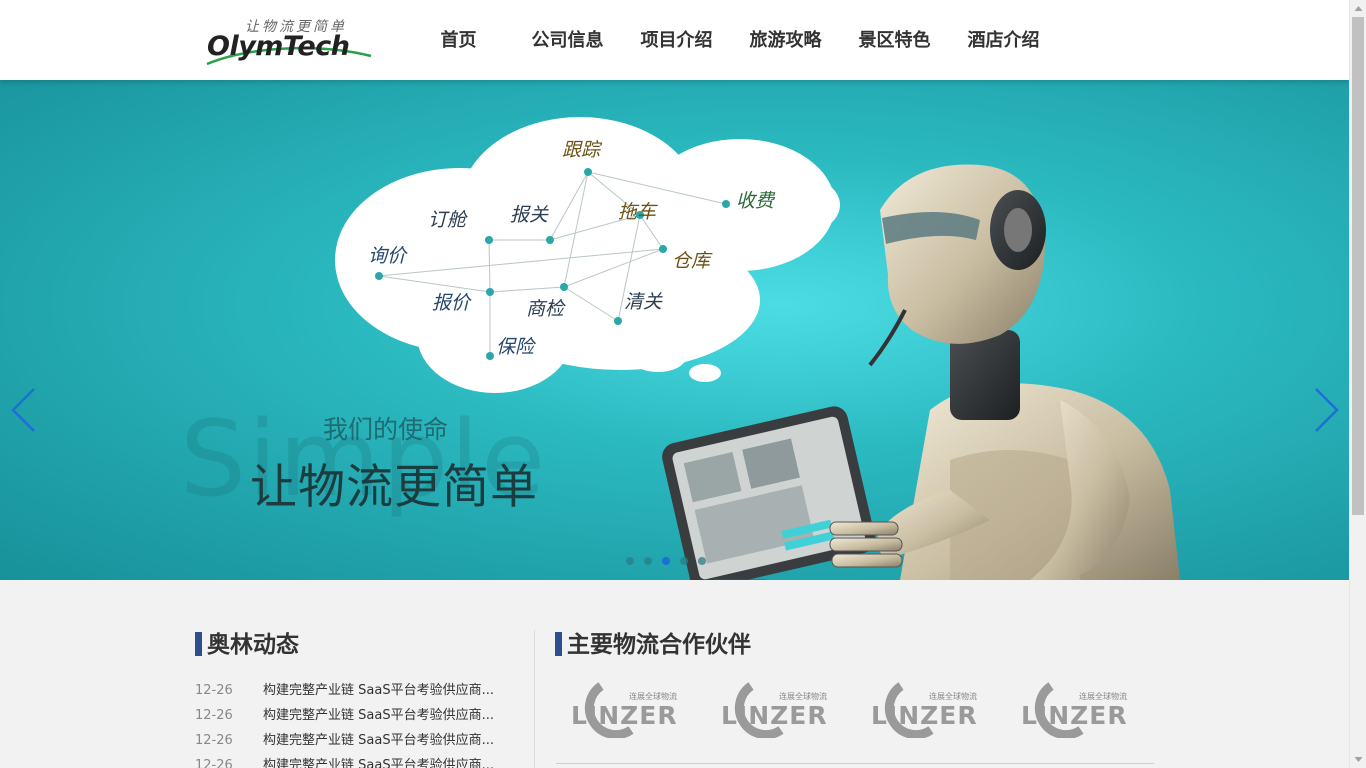 Image resolution: width=1366 pixels, height=768 pixels. I want to click on partners-section-title: 主要物流合作伙伴, so click(653, 645).